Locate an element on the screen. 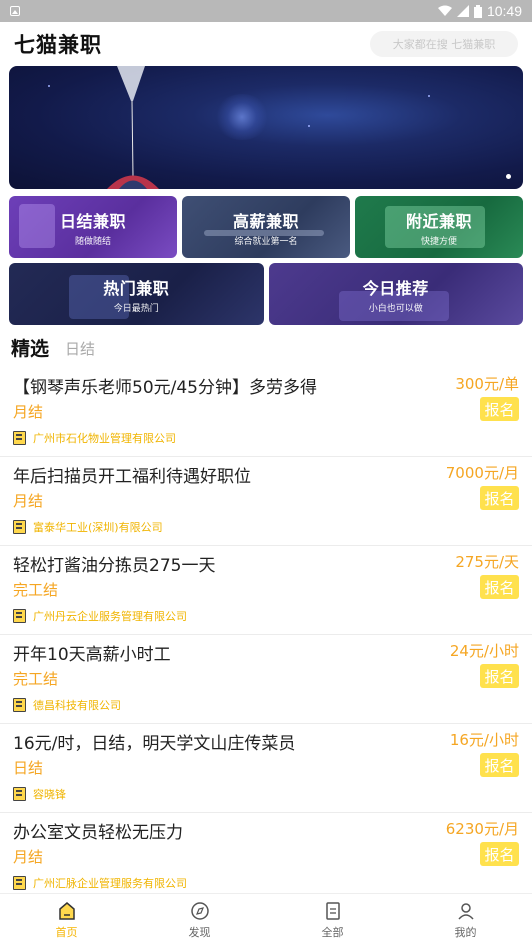 Image resolution: width=532 pixels, height=946 pixels. category-nearby-job: 附近兼职 快捷方便 is located at coordinates (439, 227).